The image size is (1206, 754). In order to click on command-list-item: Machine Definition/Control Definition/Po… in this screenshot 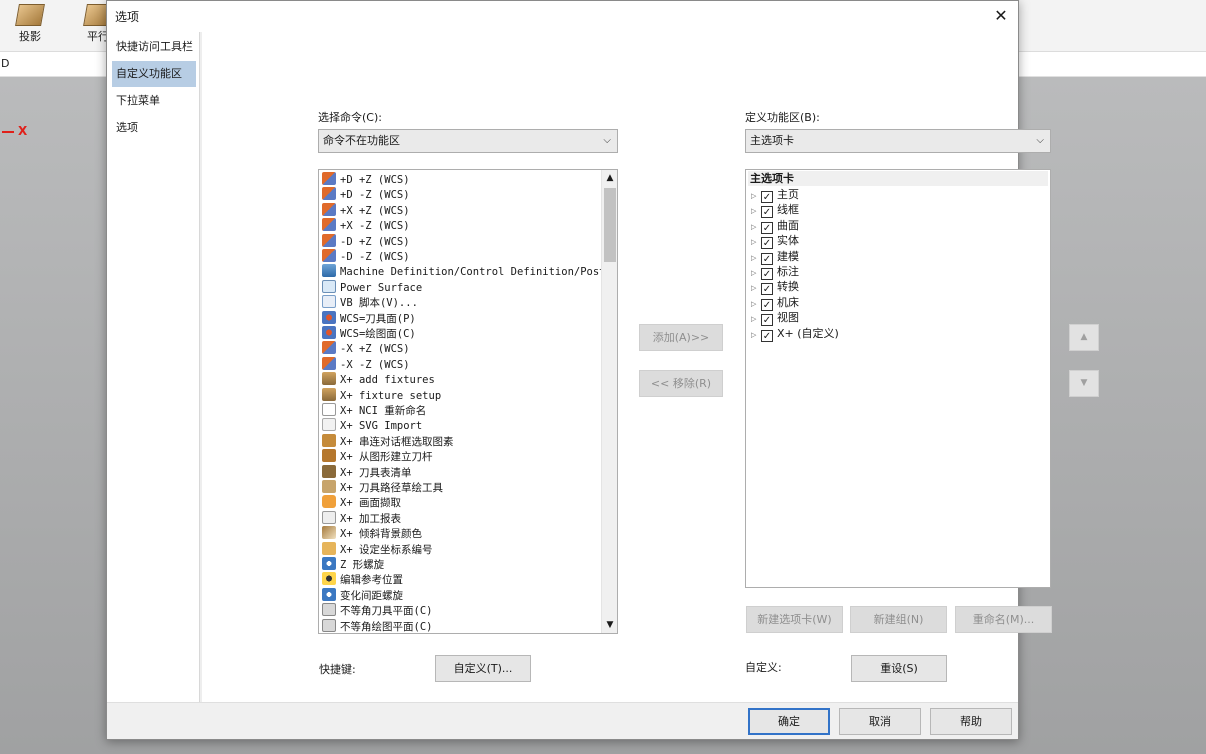, I will do `click(469, 271)`.